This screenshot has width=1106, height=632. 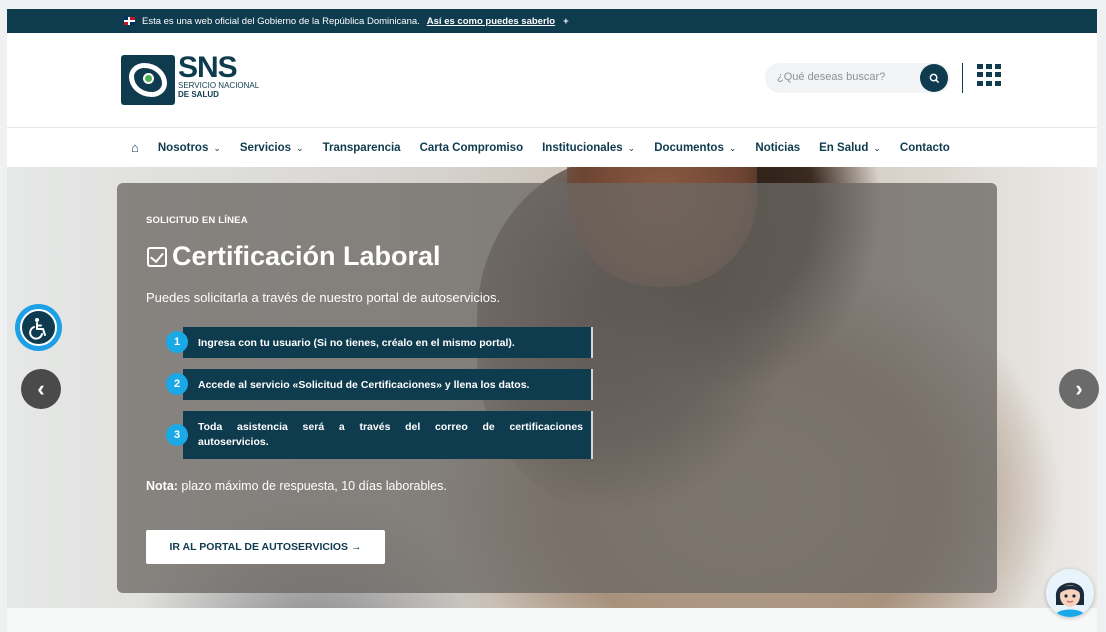 I want to click on checkbox-icon, so click(x=157, y=256).